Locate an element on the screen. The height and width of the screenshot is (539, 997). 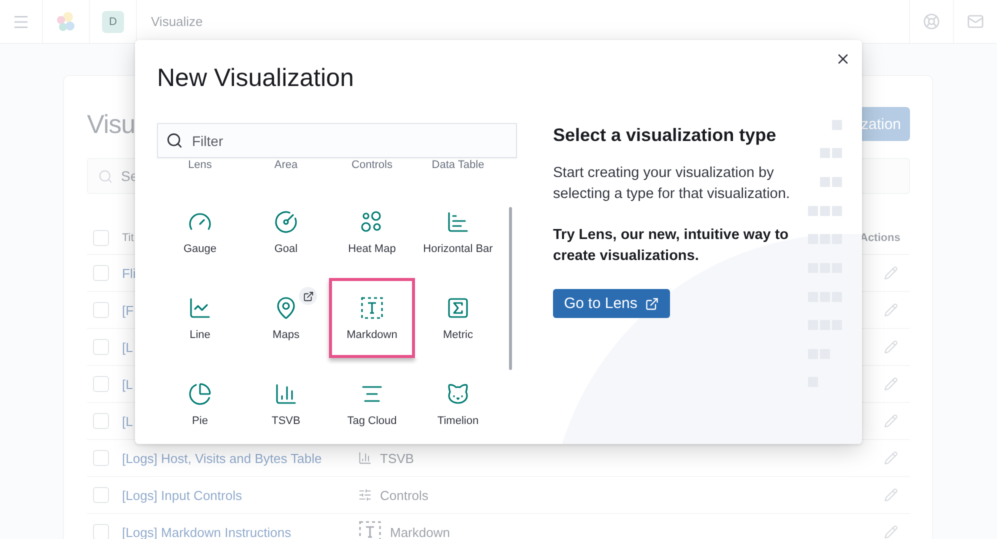
type-card: Markdown is located at coordinates (372, 318).